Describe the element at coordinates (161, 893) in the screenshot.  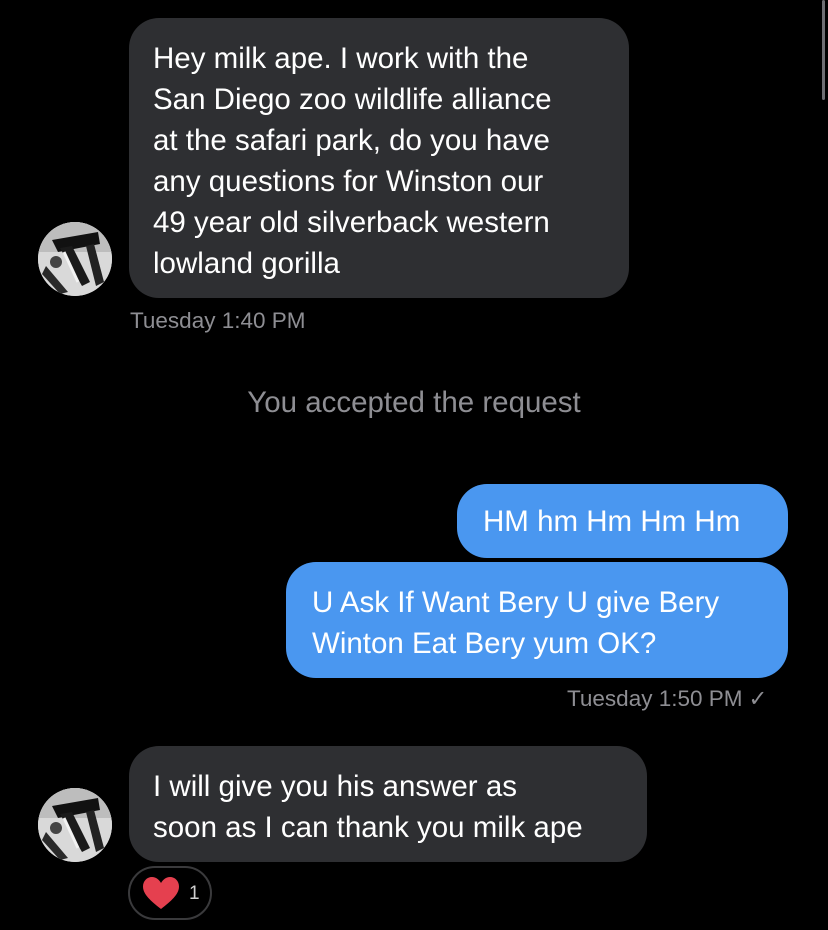
I see `heart-icon` at that location.